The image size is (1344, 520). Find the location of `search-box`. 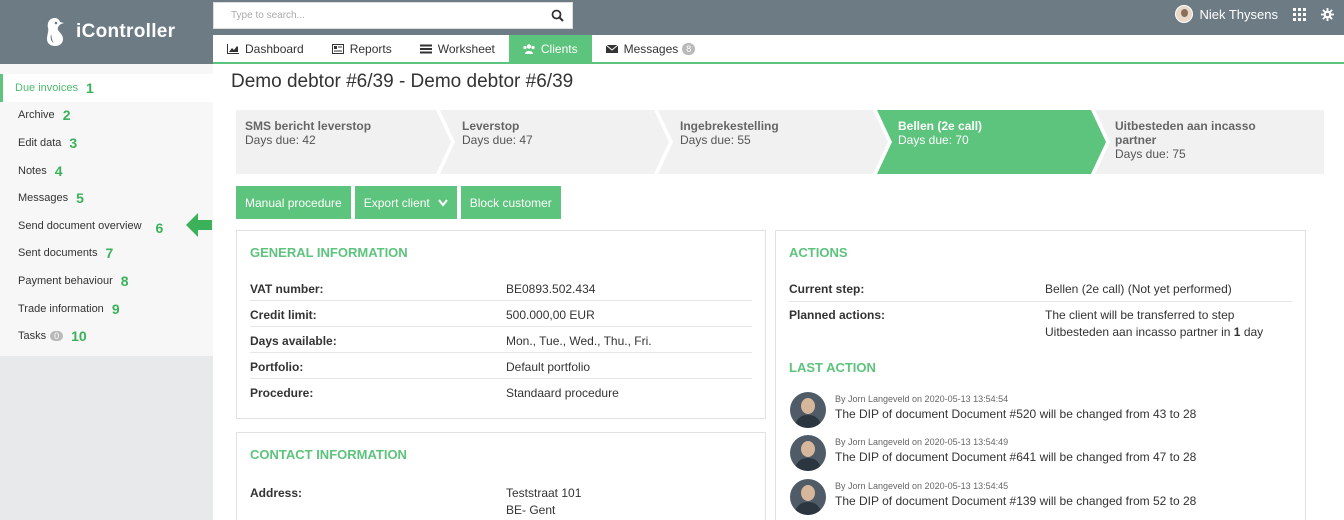

search-box is located at coordinates (393, 15).